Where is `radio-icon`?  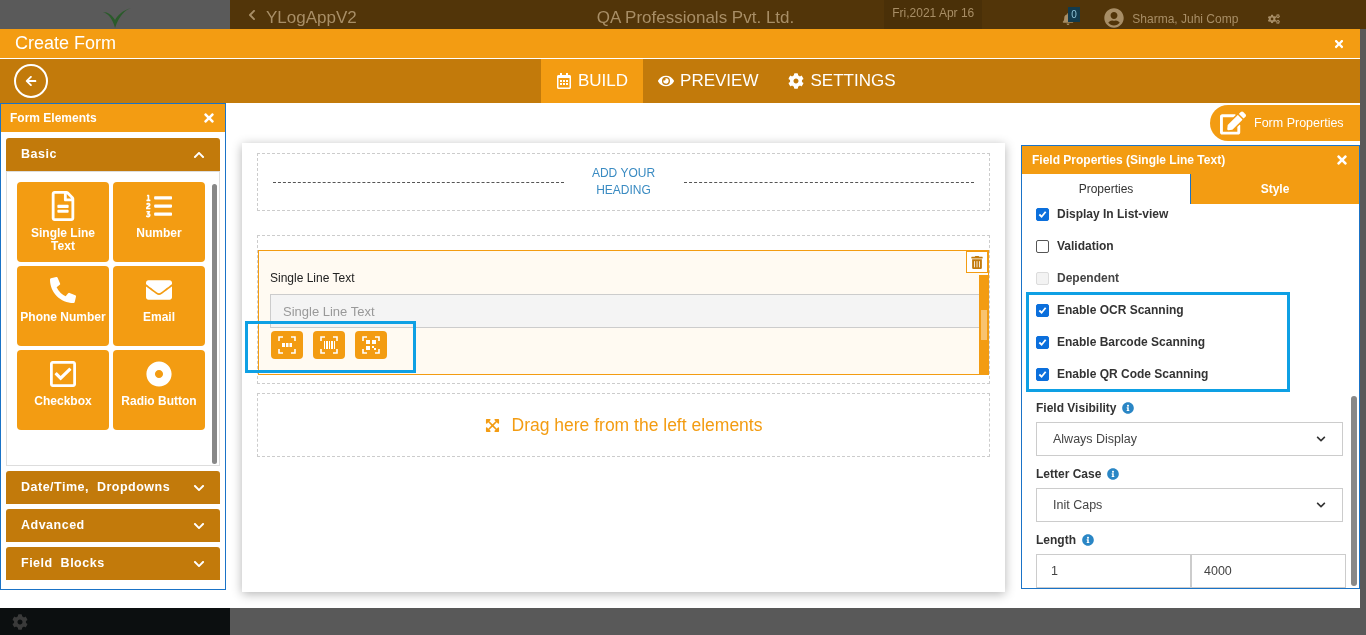
radio-icon is located at coordinates (159, 374).